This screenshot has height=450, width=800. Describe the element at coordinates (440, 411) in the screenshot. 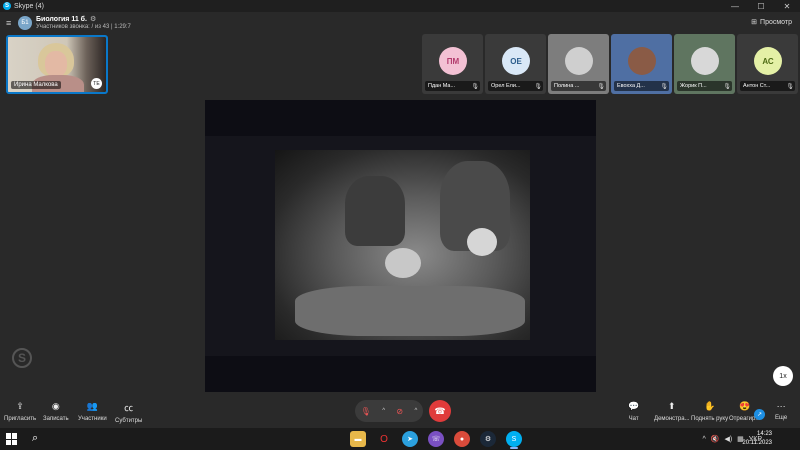

I see `hang-up-button: ☎` at that location.